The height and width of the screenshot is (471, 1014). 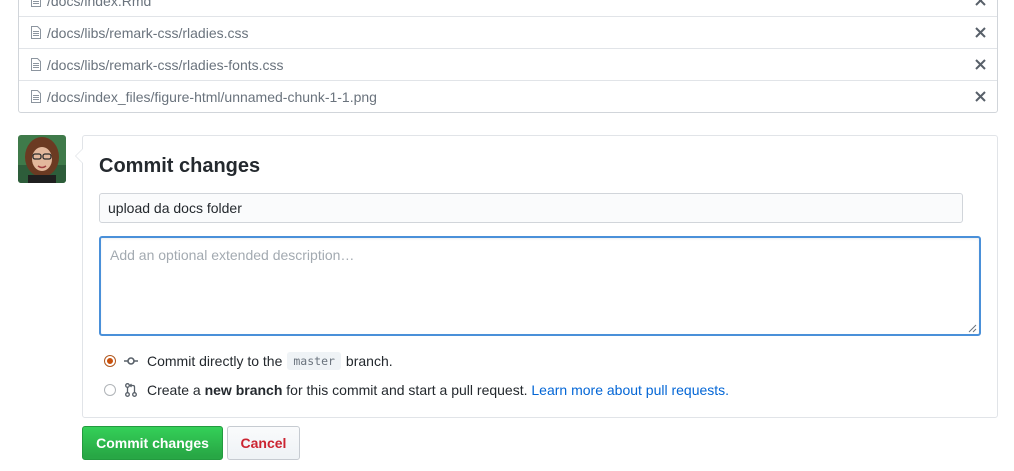 I want to click on commit-directly-prefix: Commit directly to the, so click(x=215, y=361).